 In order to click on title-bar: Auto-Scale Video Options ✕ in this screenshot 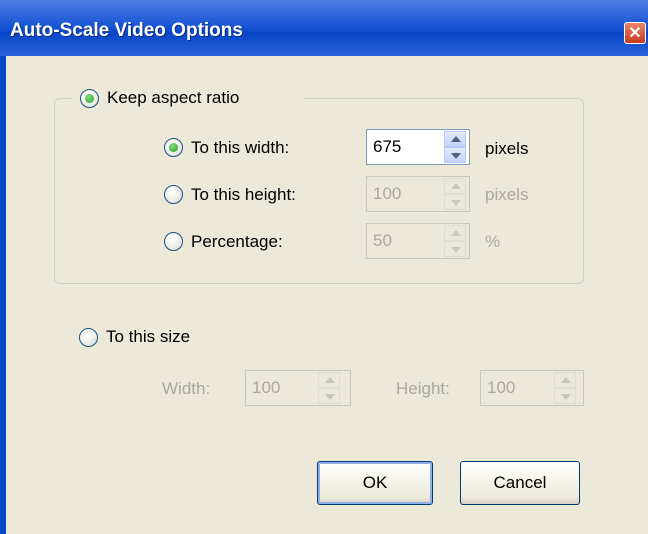, I will do `click(324, 28)`.